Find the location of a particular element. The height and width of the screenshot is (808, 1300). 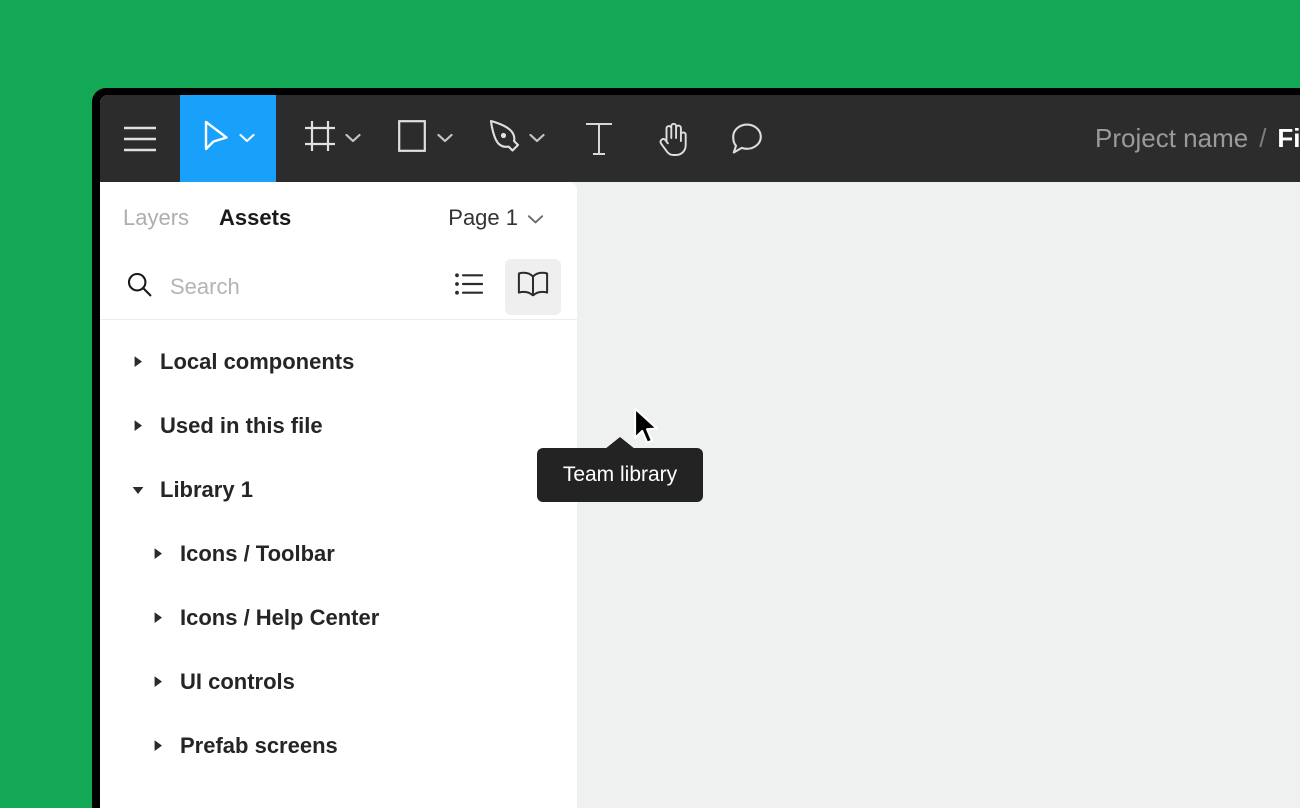

search-row is located at coordinates (338, 287).